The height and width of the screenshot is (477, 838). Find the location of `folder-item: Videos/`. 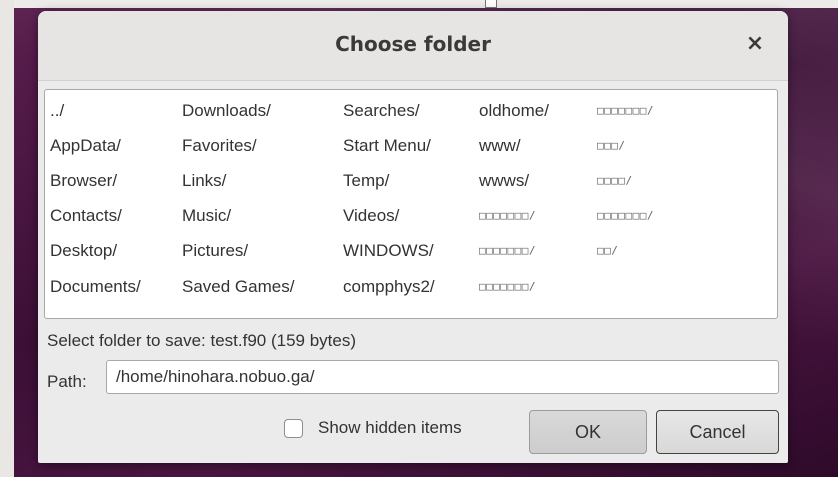

folder-item: Videos/ is located at coordinates (371, 216).